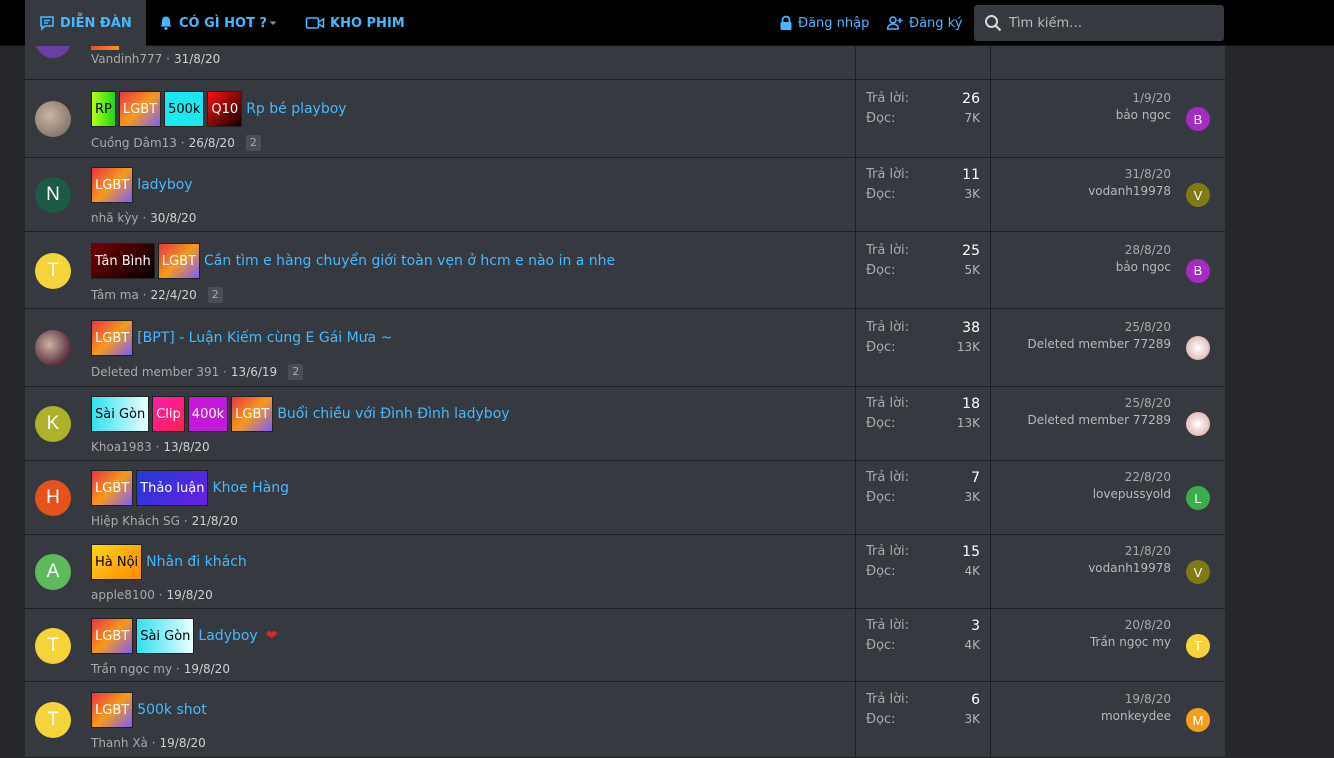 The height and width of the screenshot is (758, 1334). Describe the element at coordinates (250, 488) in the screenshot. I see `thread-title: Khoe Hàng` at that location.